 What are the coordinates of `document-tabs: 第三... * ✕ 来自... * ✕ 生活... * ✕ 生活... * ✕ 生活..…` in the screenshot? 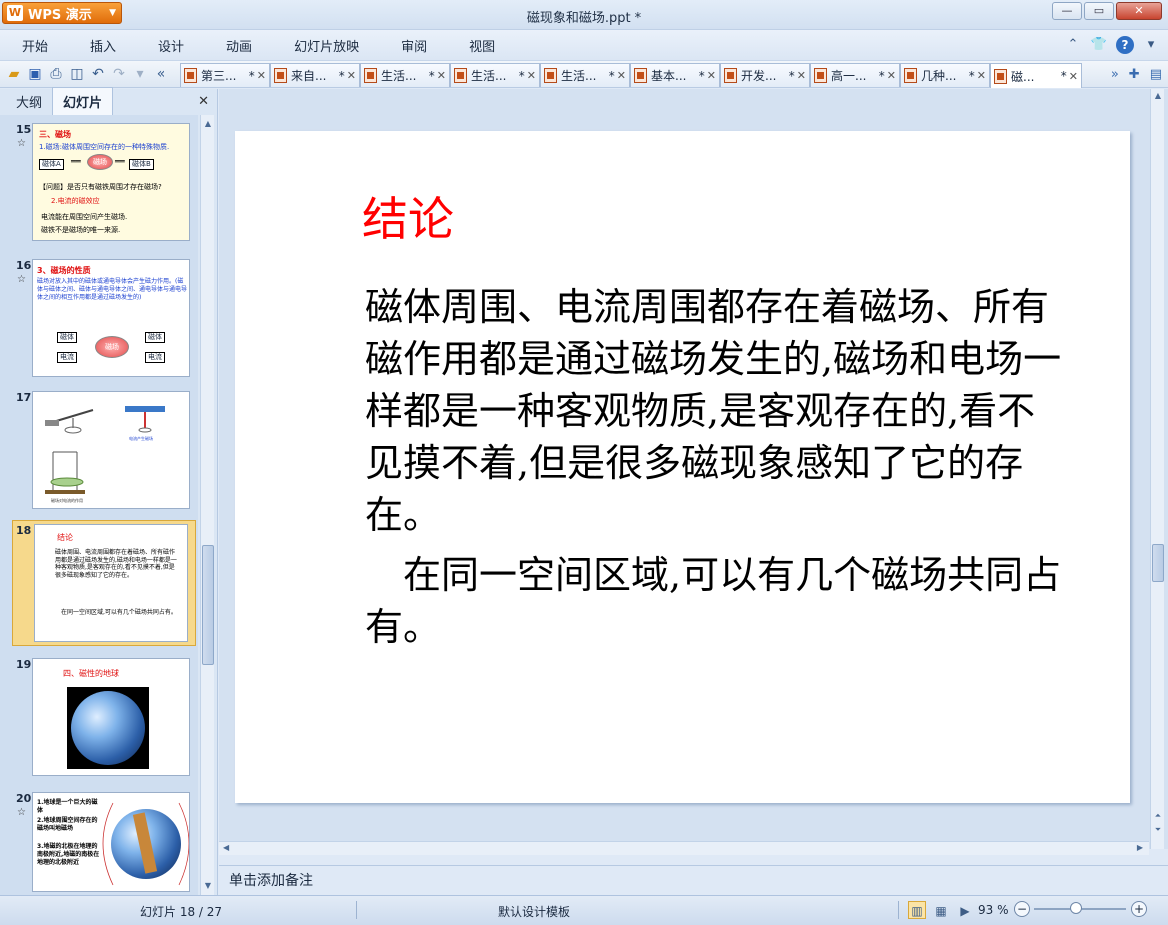 It's located at (631, 75).